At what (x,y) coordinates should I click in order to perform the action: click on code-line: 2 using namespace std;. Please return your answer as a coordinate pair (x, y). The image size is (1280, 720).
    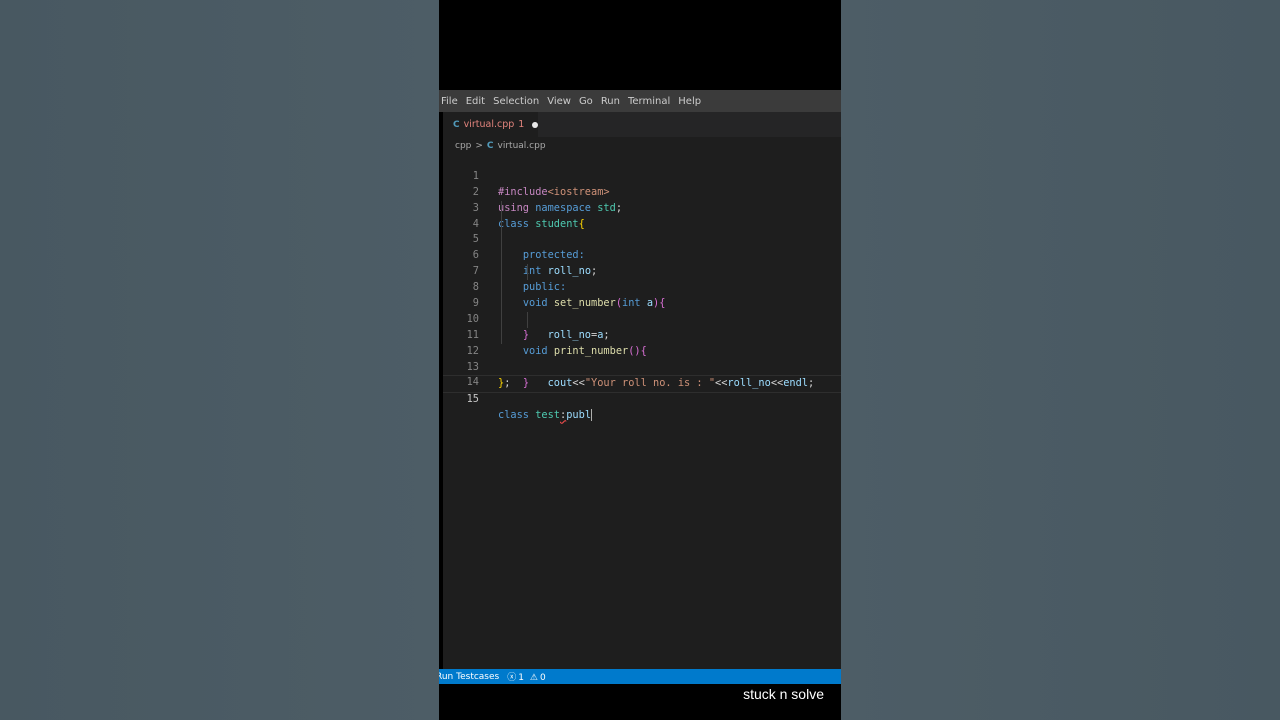
    Looking at the image, I should click on (642, 191).